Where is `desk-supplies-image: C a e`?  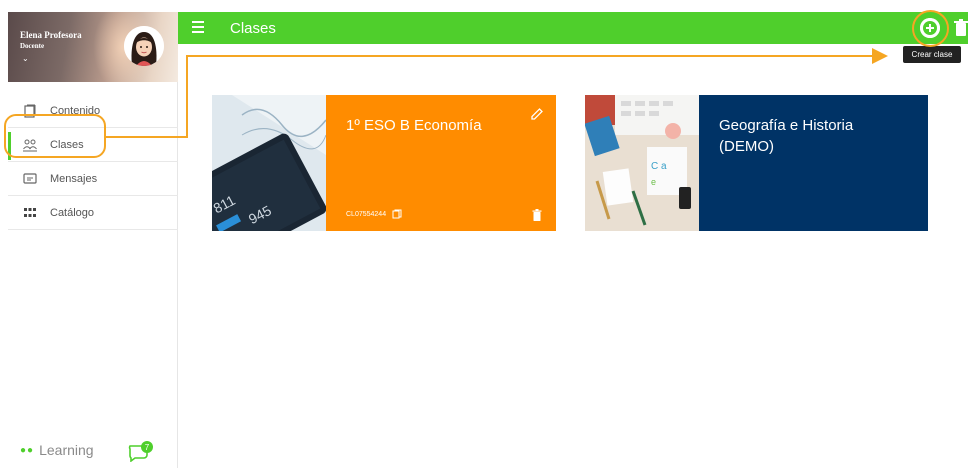
desk-supplies-image: C a e is located at coordinates (642, 163).